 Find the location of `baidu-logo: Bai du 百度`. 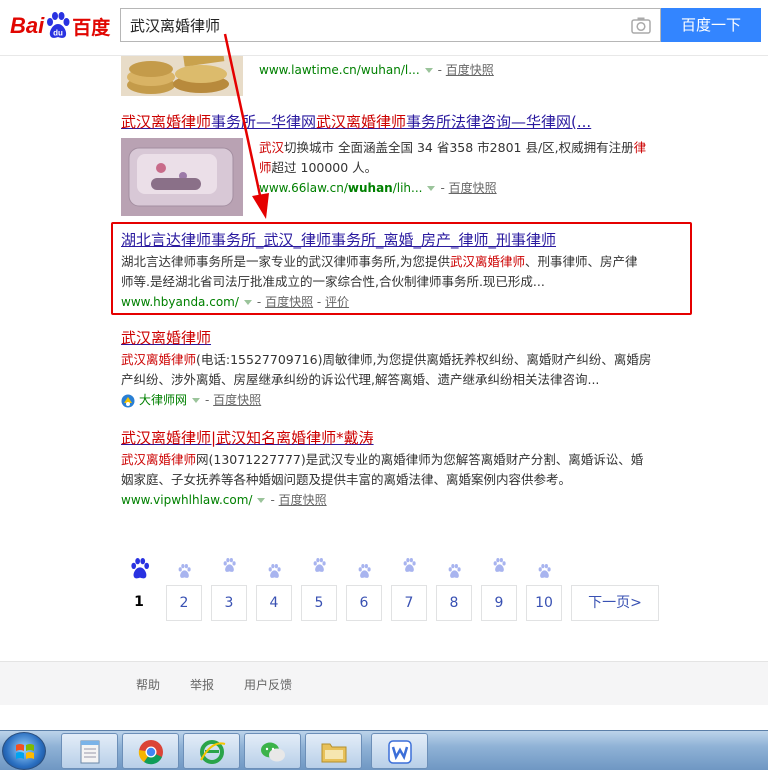

baidu-logo: Bai du 百度 is located at coordinates (60, 26).